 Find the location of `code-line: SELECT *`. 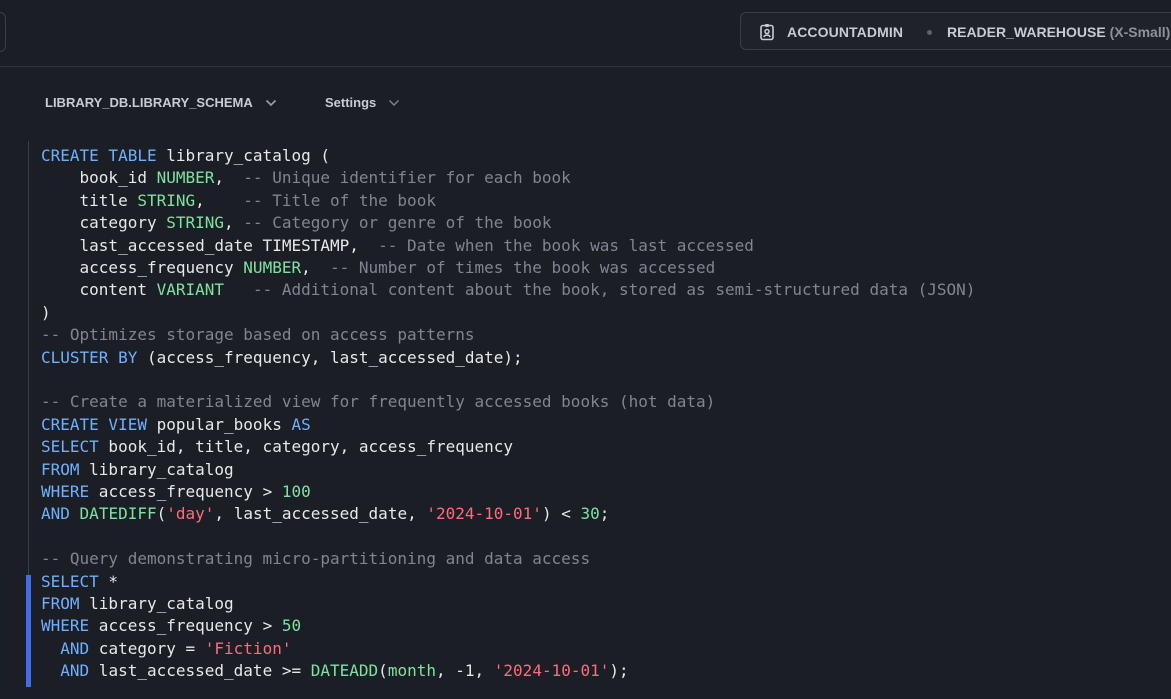

code-line: SELECT * is located at coordinates (79, 582).